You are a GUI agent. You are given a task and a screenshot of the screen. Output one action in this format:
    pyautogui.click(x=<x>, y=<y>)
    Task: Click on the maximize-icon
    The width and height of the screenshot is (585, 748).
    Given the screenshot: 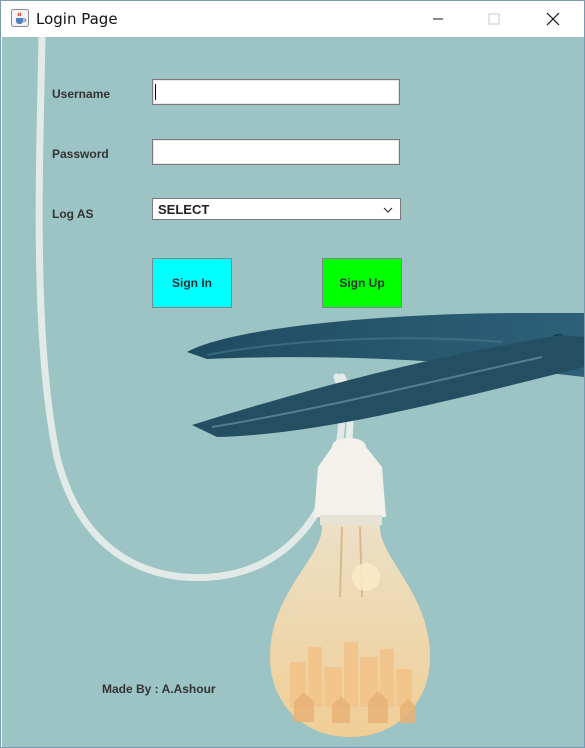 What is the action you would take?
    pyautogui.click(x=494, y=19)
    